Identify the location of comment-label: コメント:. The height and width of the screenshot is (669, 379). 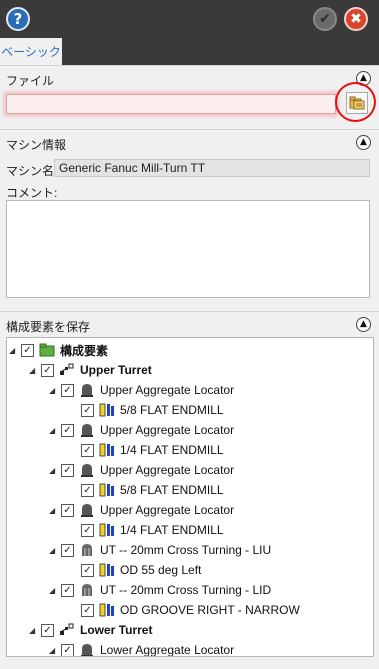
(32, 193).